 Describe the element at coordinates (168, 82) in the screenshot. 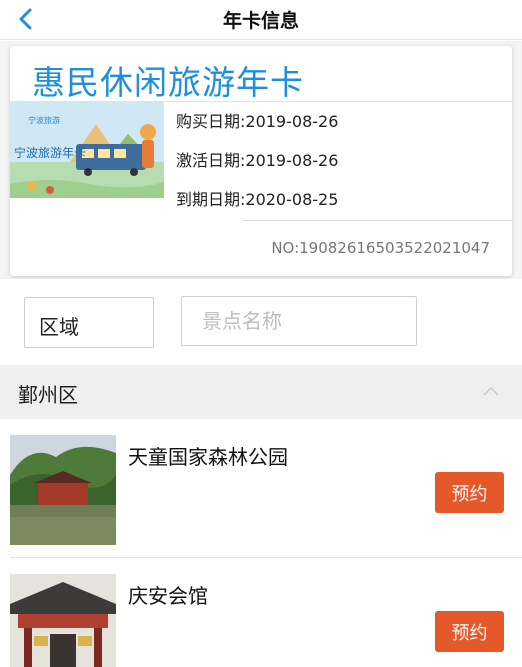

I see `card-title: 惠民休闲旅游年卡` at that location.